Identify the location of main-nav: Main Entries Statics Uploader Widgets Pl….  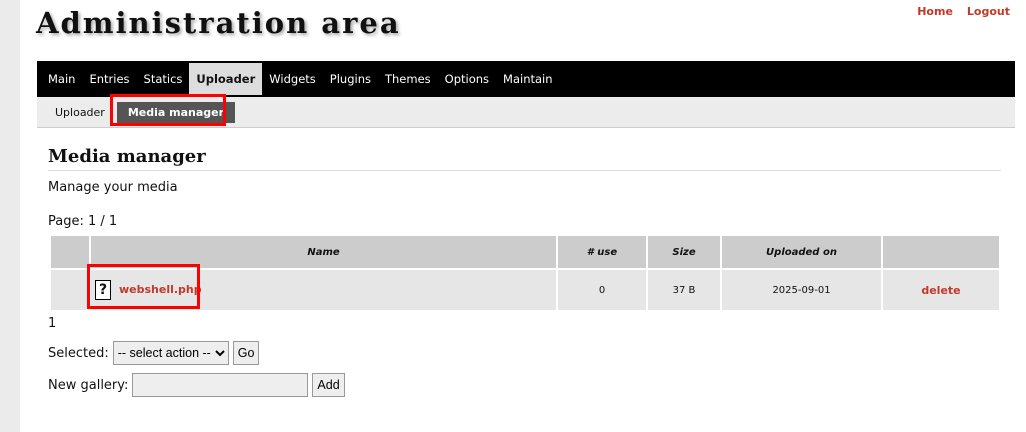
(526, 79).